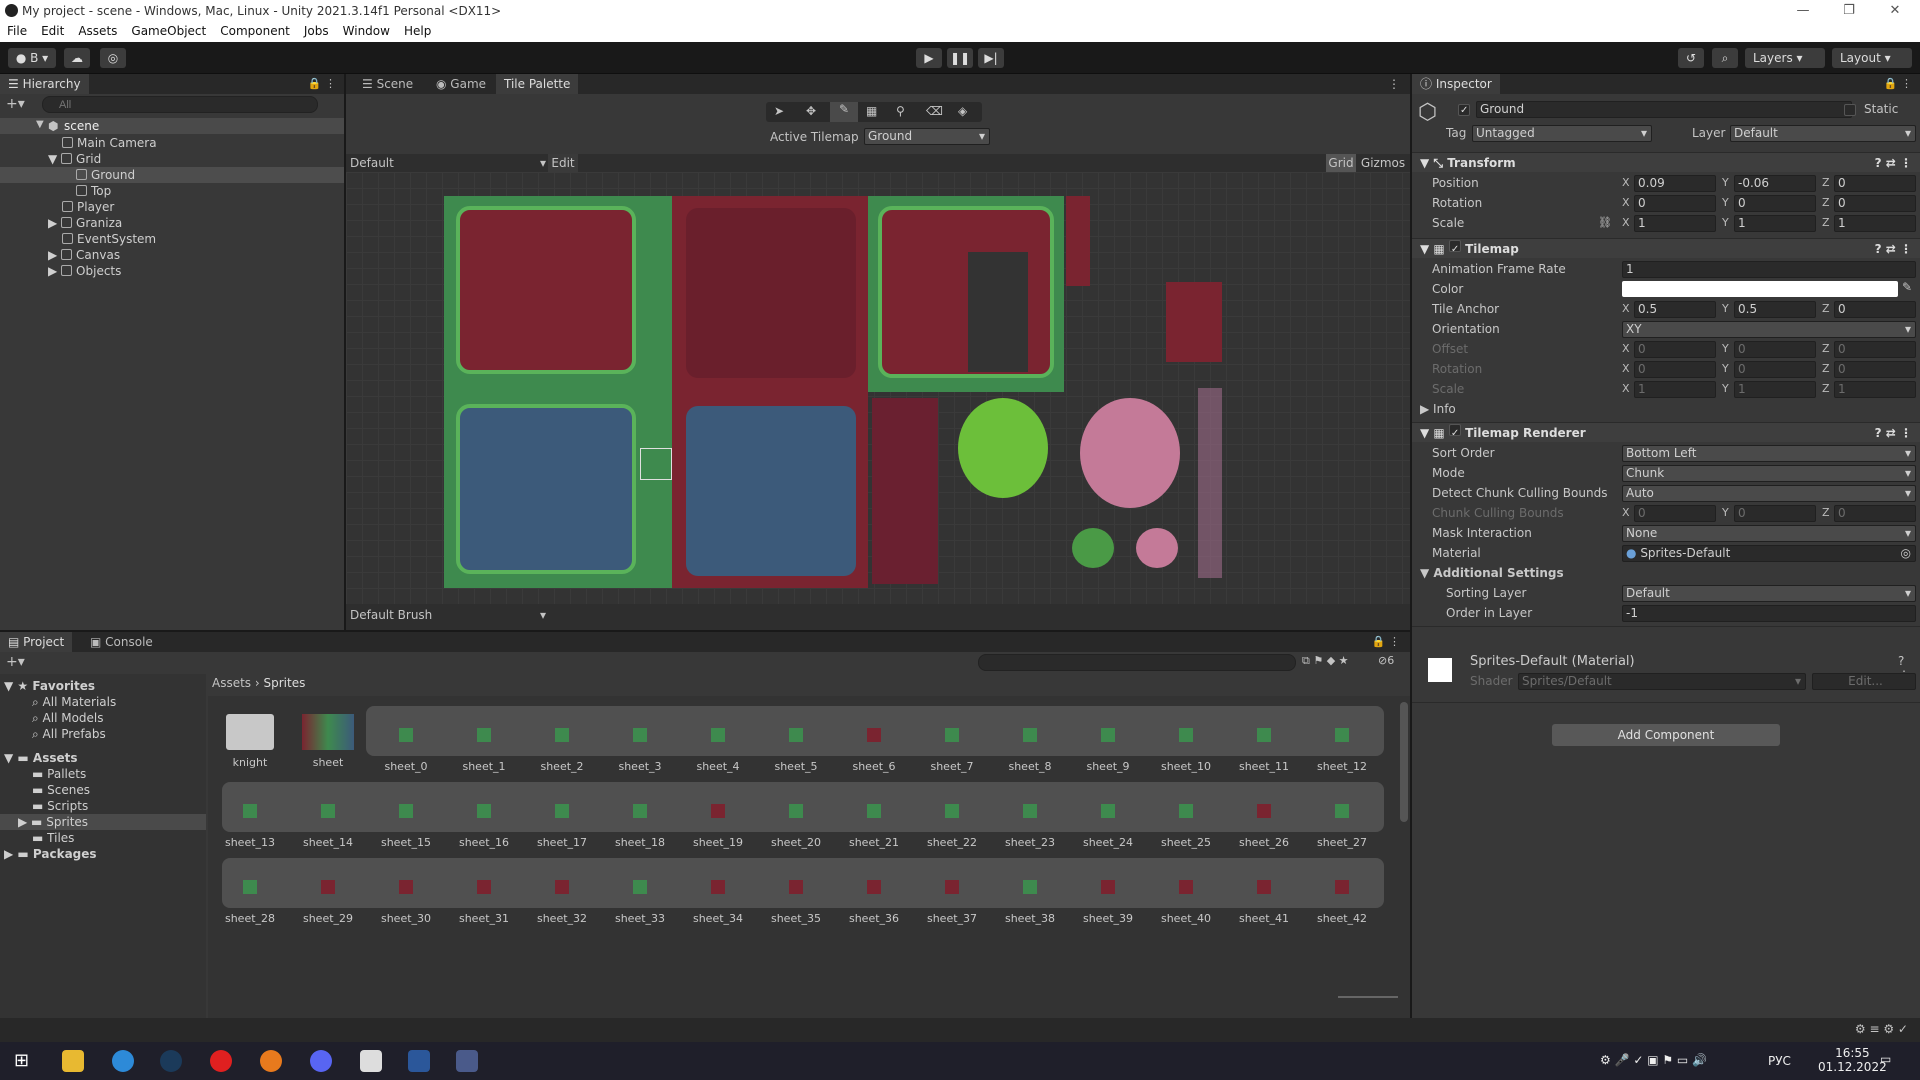 Image resolution: width=1920 pixels, height=1080 pixels. I want to click on layout-dropdown: Layout ▾, so click(1872, 58).